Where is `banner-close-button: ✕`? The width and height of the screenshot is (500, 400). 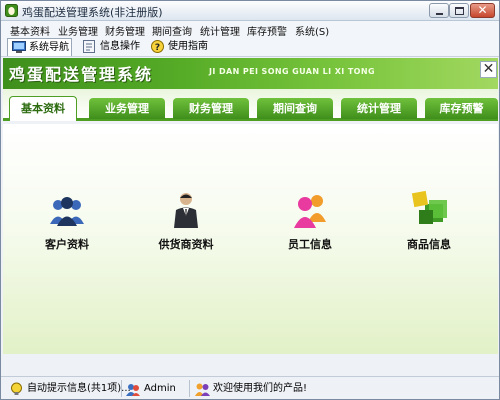
banner-close-button: ✕ is located at coordinates (488, 69).